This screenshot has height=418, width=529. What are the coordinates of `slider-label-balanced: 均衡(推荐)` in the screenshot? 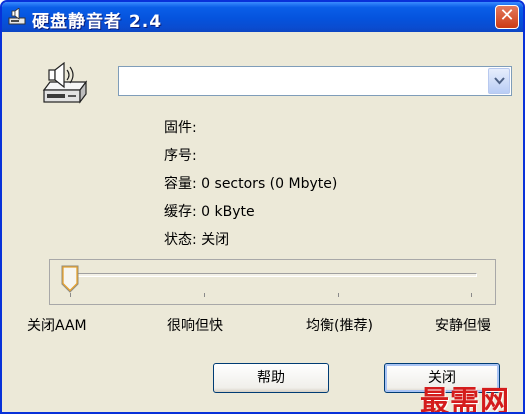 It's located at (339, 326).